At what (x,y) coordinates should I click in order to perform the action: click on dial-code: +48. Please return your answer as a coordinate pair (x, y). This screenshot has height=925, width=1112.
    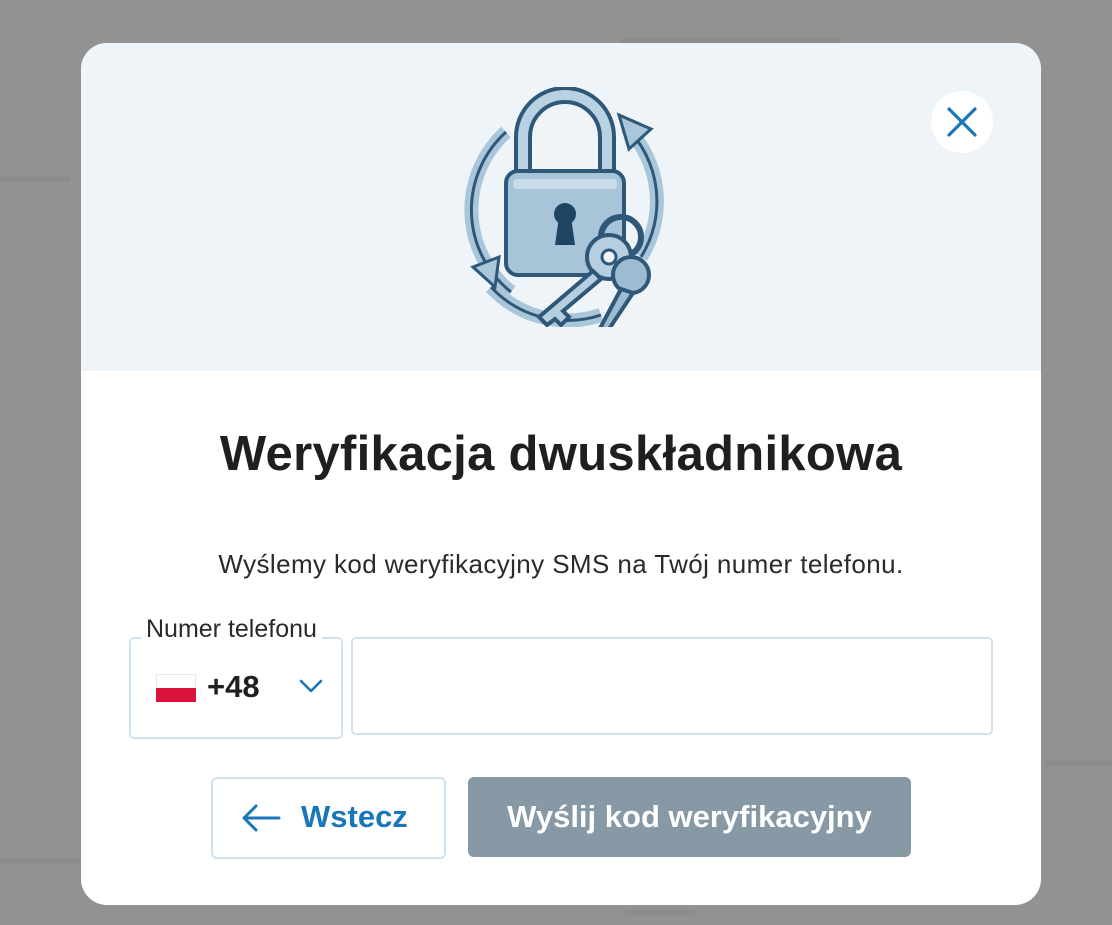
    Looking at the image, I should click on (233, 686).